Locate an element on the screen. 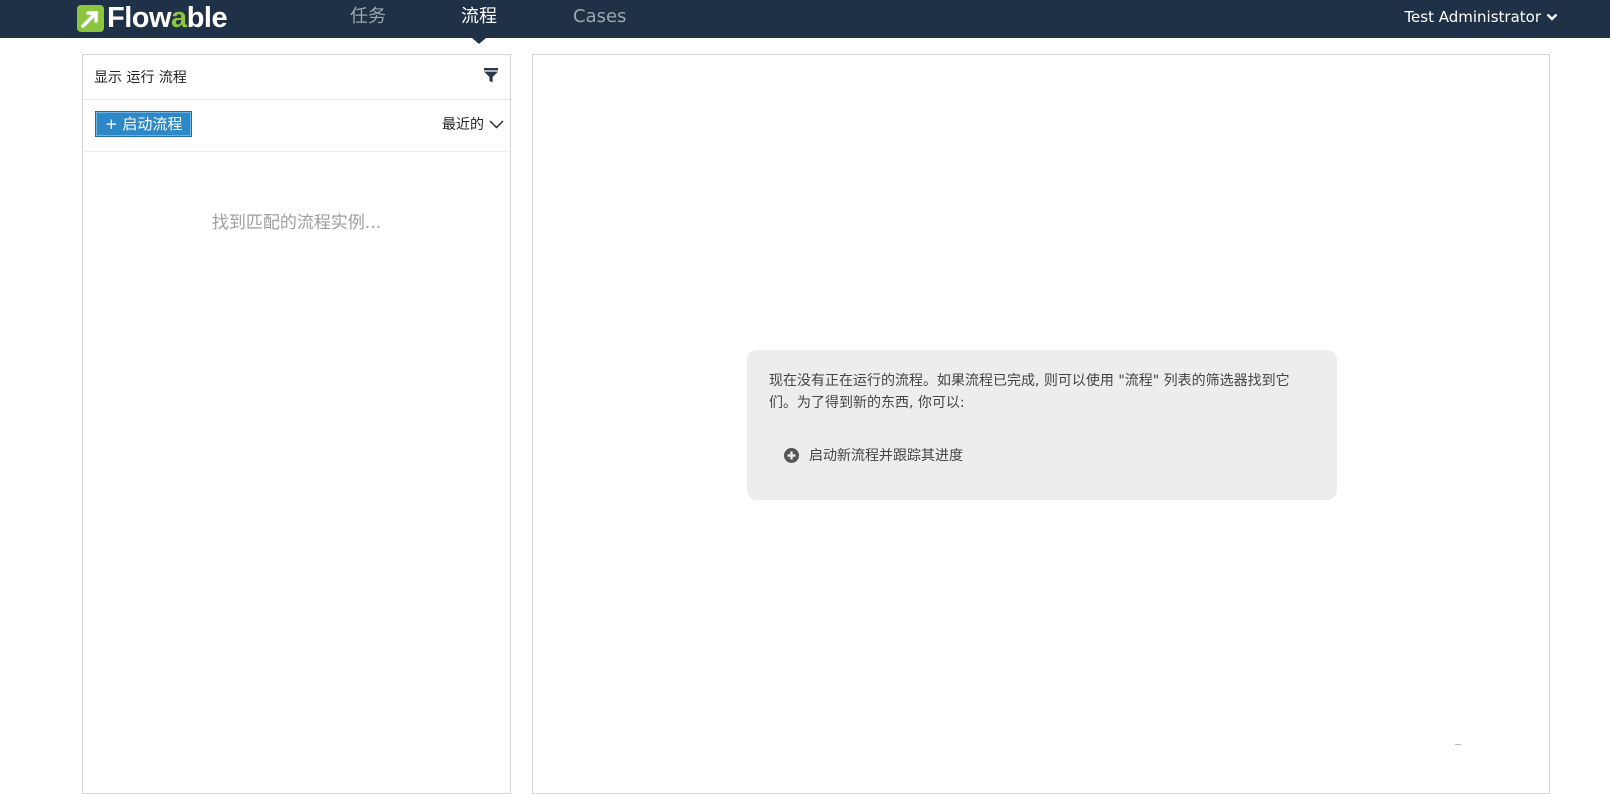  start-new-process-link: 启动新流程并跟踪其进度 is located at coordinates (873, 455).